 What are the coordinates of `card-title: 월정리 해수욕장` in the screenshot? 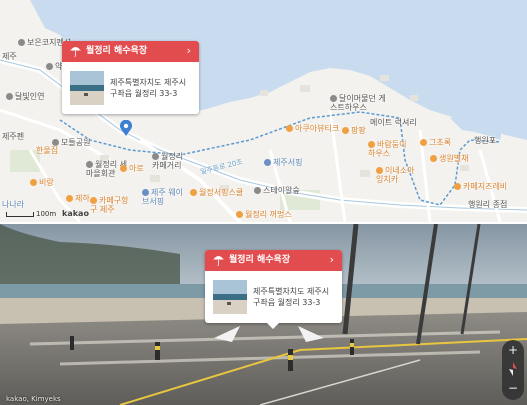 It's located at (116, 51).